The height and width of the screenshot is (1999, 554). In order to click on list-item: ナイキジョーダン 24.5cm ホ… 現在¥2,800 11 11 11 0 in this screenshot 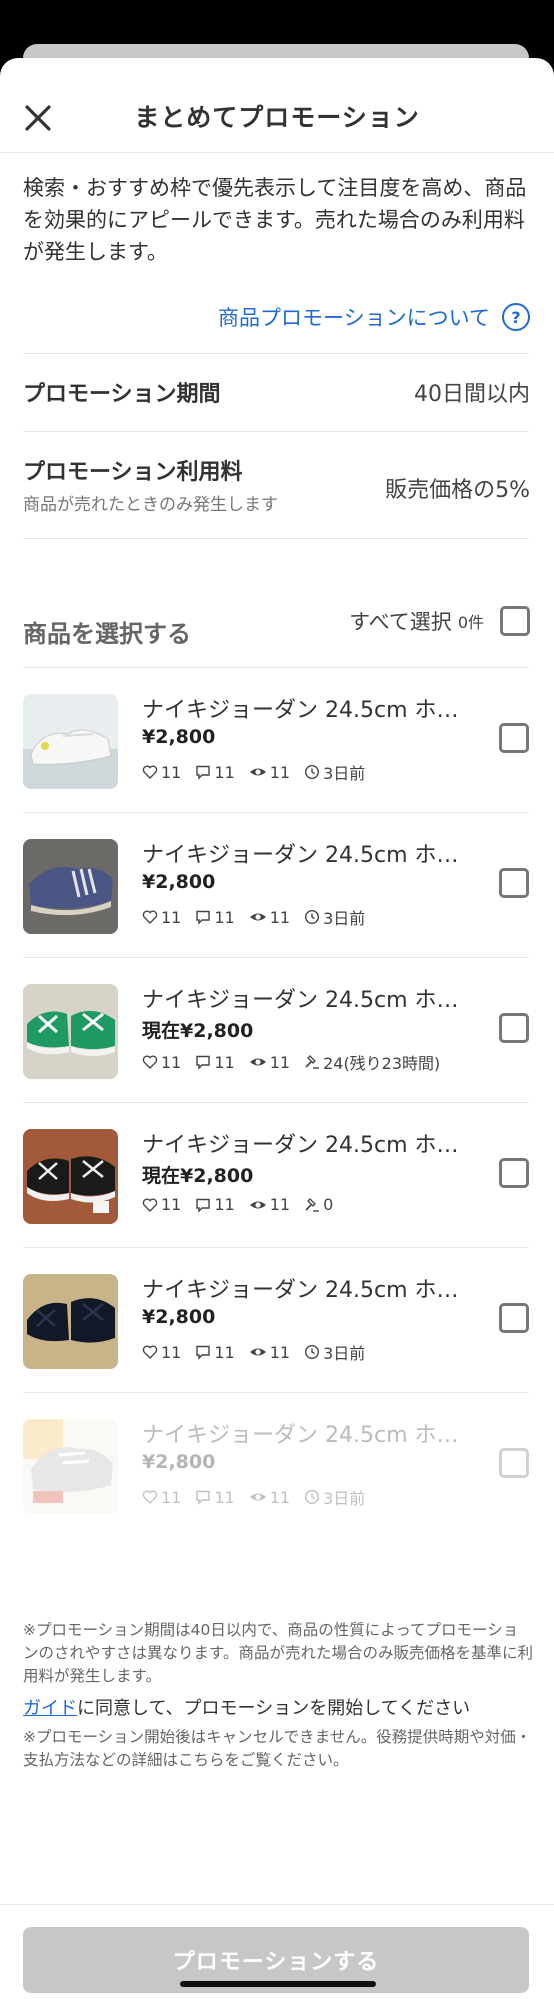, I will do `click(276, 1175)`.